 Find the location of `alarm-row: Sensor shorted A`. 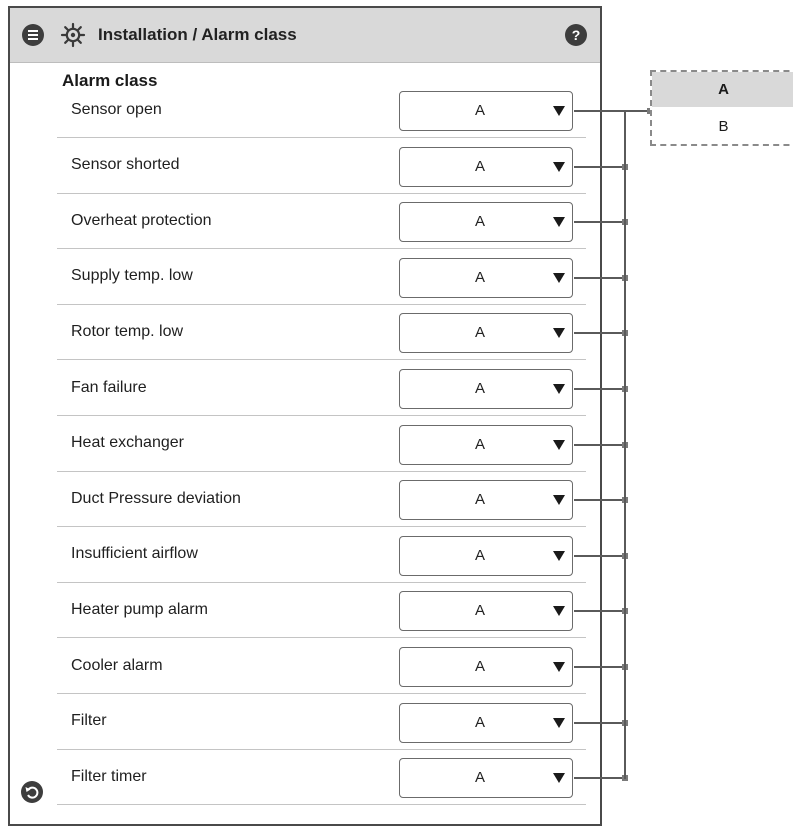

alarm-row: Sensor shorted A is located at coordinates (321, 166).